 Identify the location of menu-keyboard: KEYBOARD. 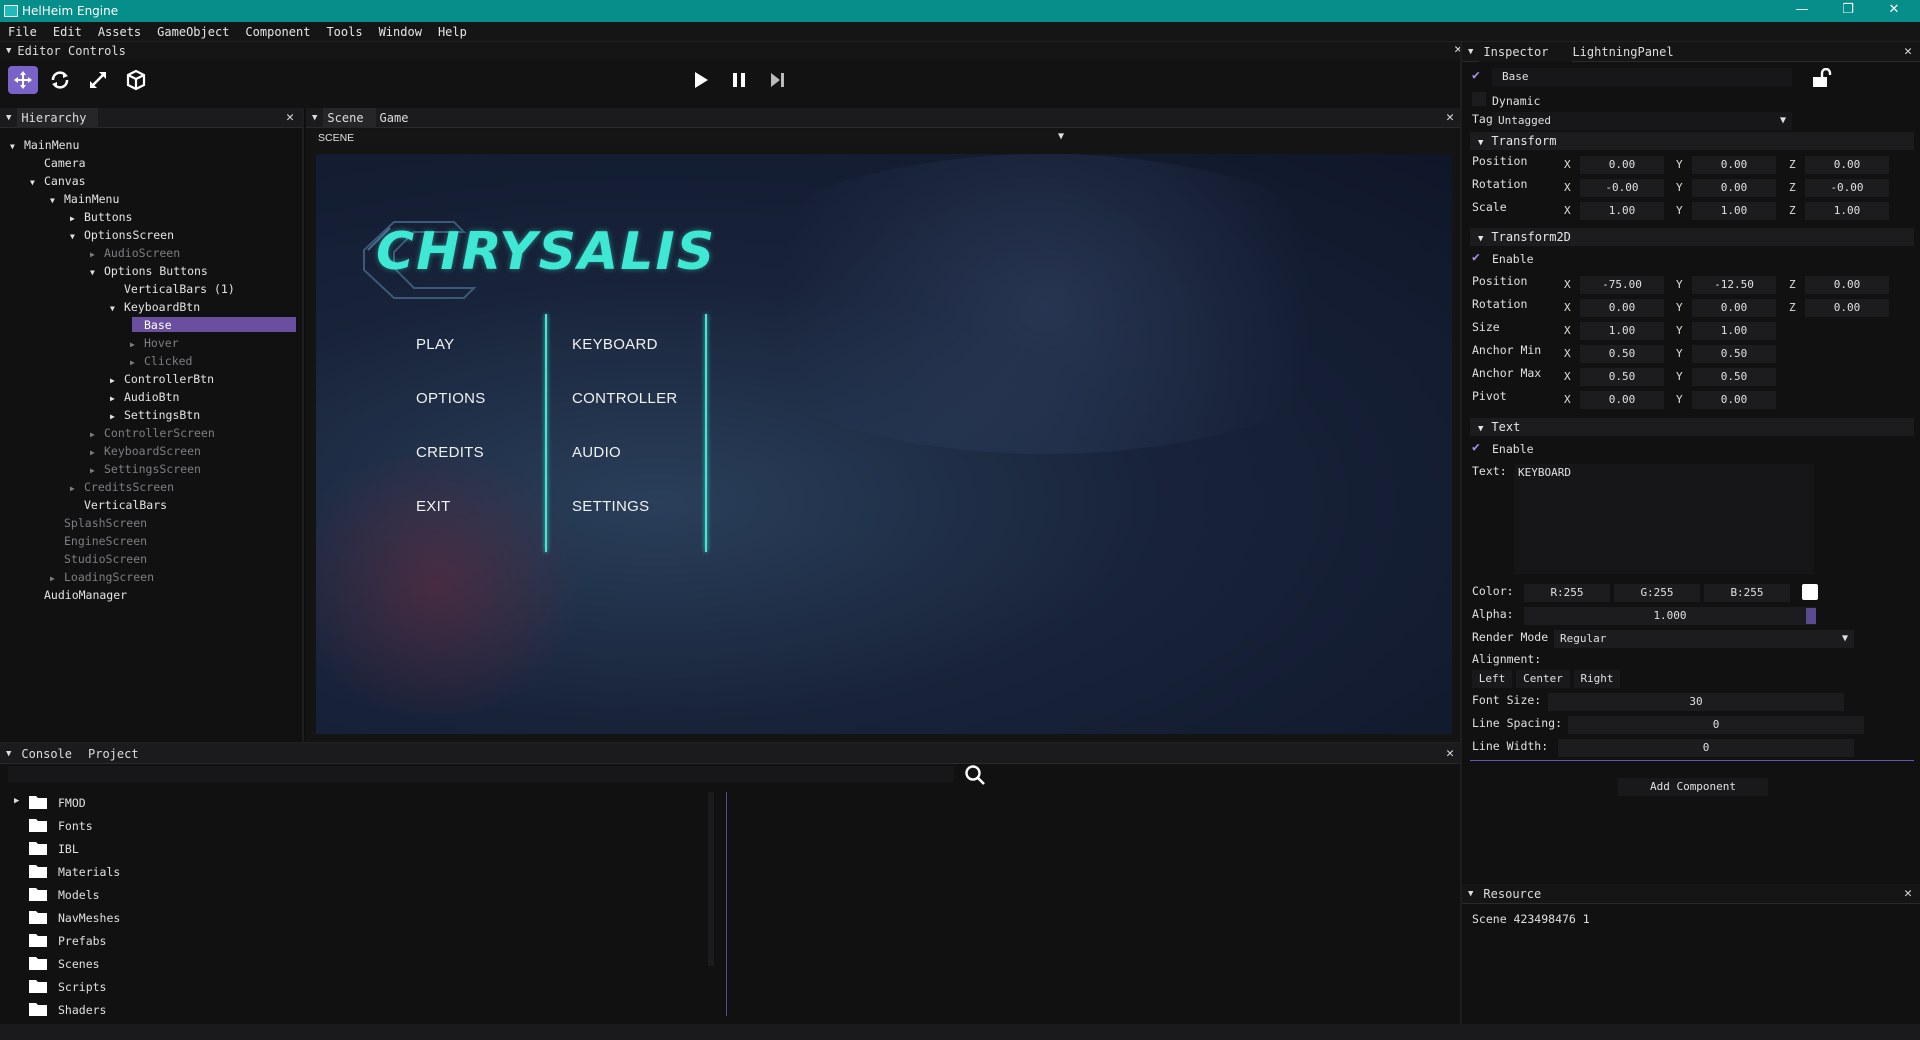
(615, 344).